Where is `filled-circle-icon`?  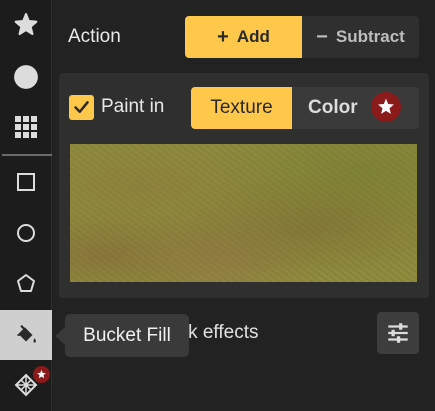 filled-circle-icon is located at coordinates (26, 77).